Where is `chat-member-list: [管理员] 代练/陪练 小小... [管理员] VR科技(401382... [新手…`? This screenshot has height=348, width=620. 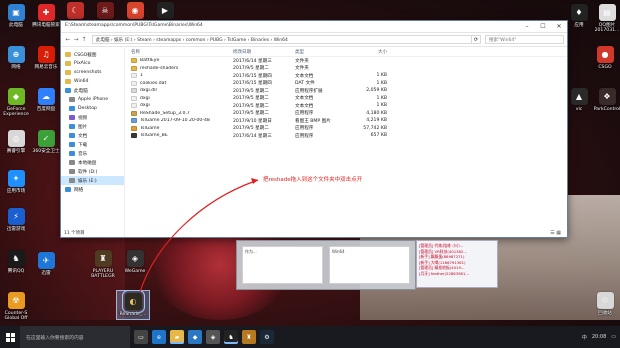
chat-member-list: [管理员] 代练/陪练 小小... [管理员] VR科技(401382... [新手… is located at coordinates (457, 264).